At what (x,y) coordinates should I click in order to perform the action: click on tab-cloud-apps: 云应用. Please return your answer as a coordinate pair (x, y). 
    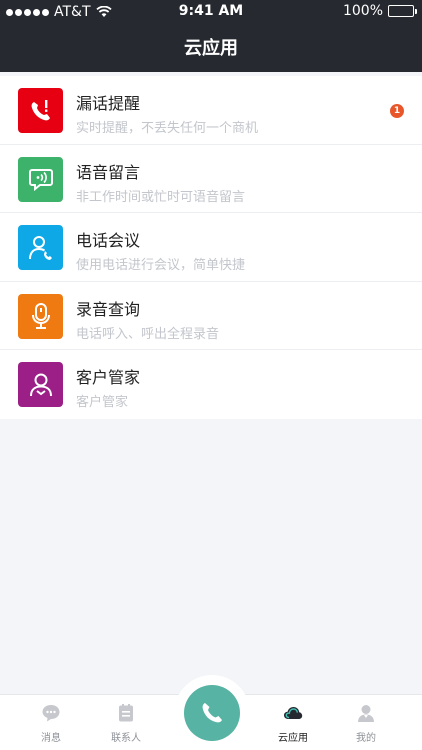
    Looking at the image, I should click on (293, 722).